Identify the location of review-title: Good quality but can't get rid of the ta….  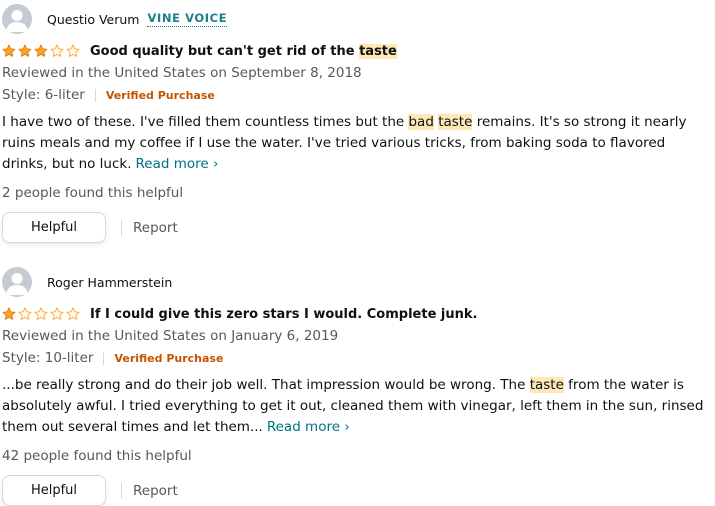
(243, 51).